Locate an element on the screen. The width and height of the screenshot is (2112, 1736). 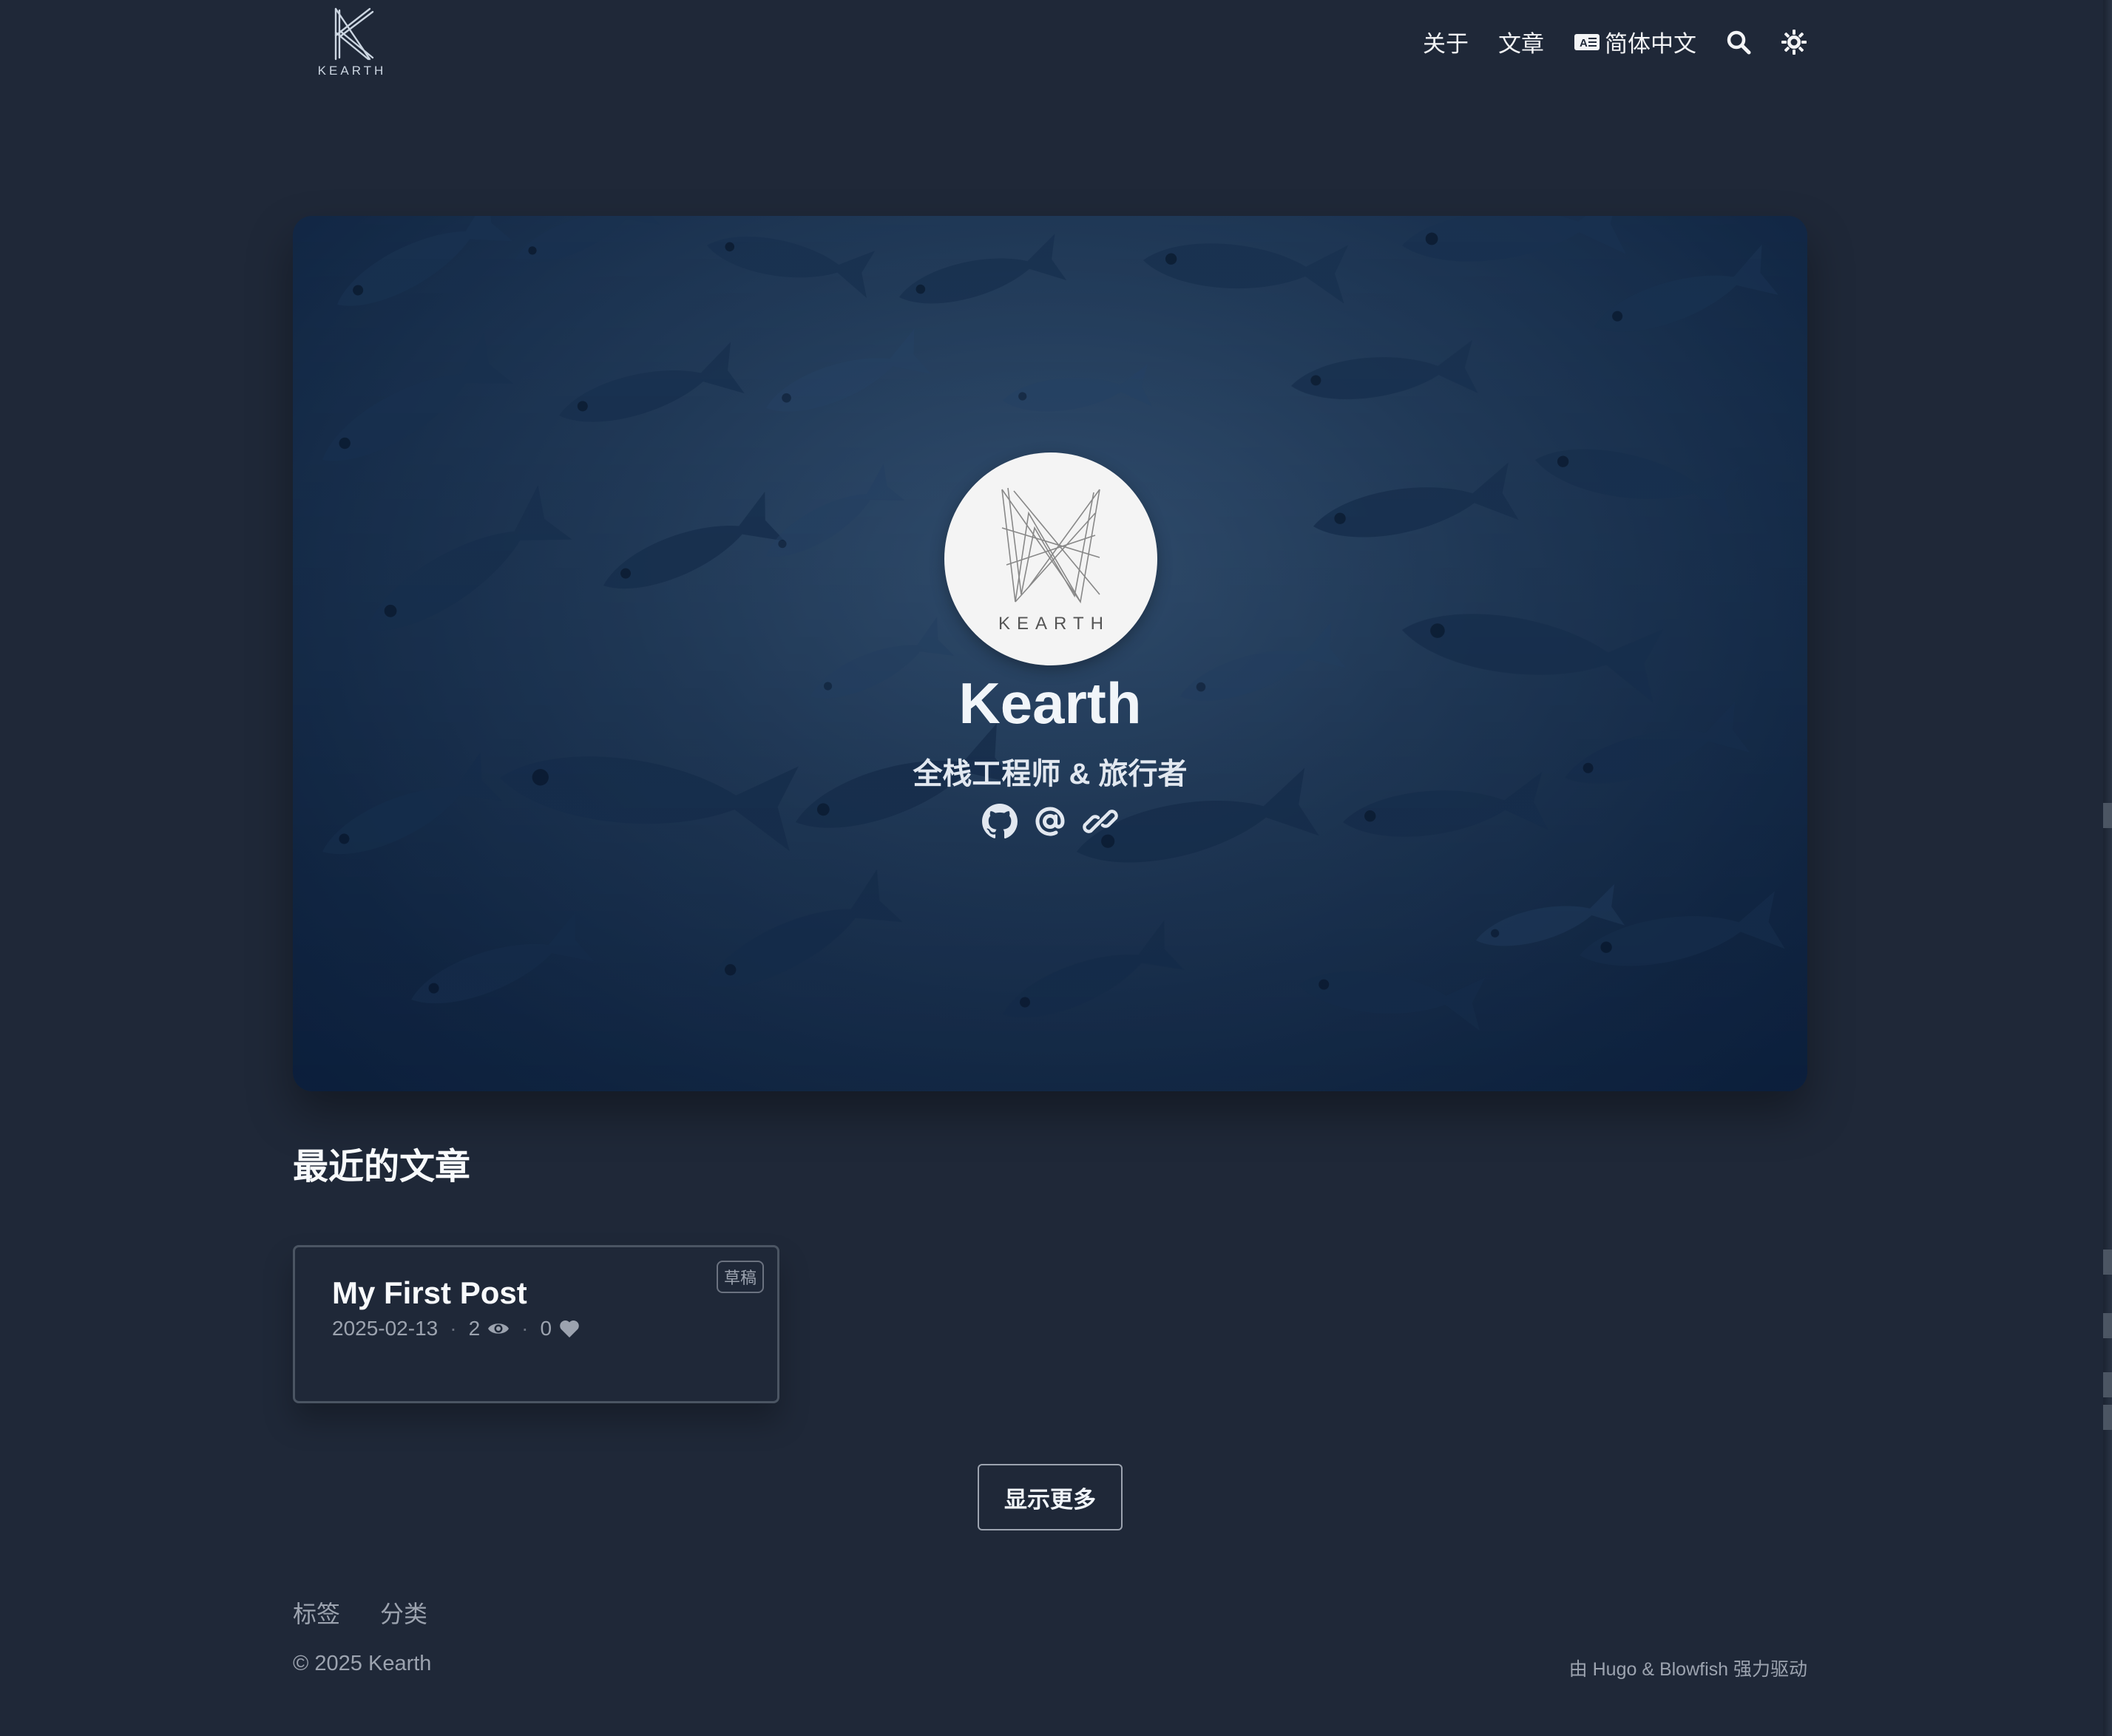
website-link is located at coordinates (1101, 821).